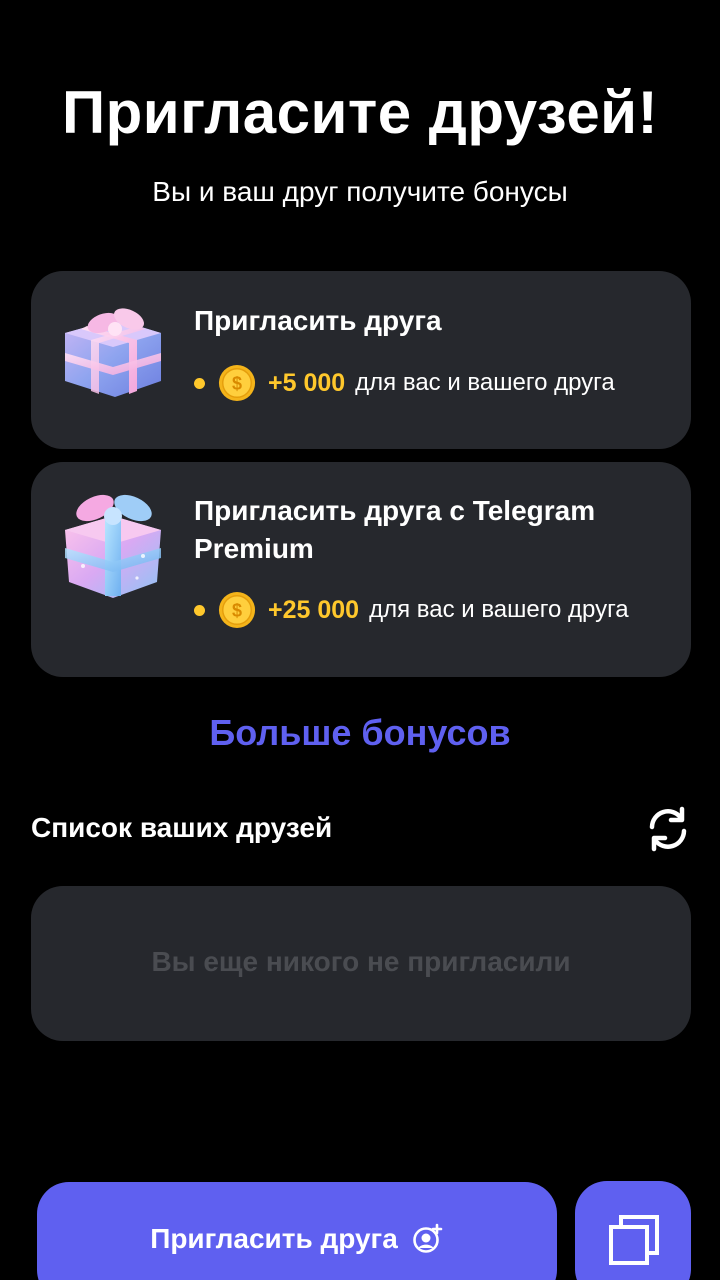 This screenshot has width=720, height=1280. I want to click on more-bonuses-link: Больше бонусов, so click(360, 733).